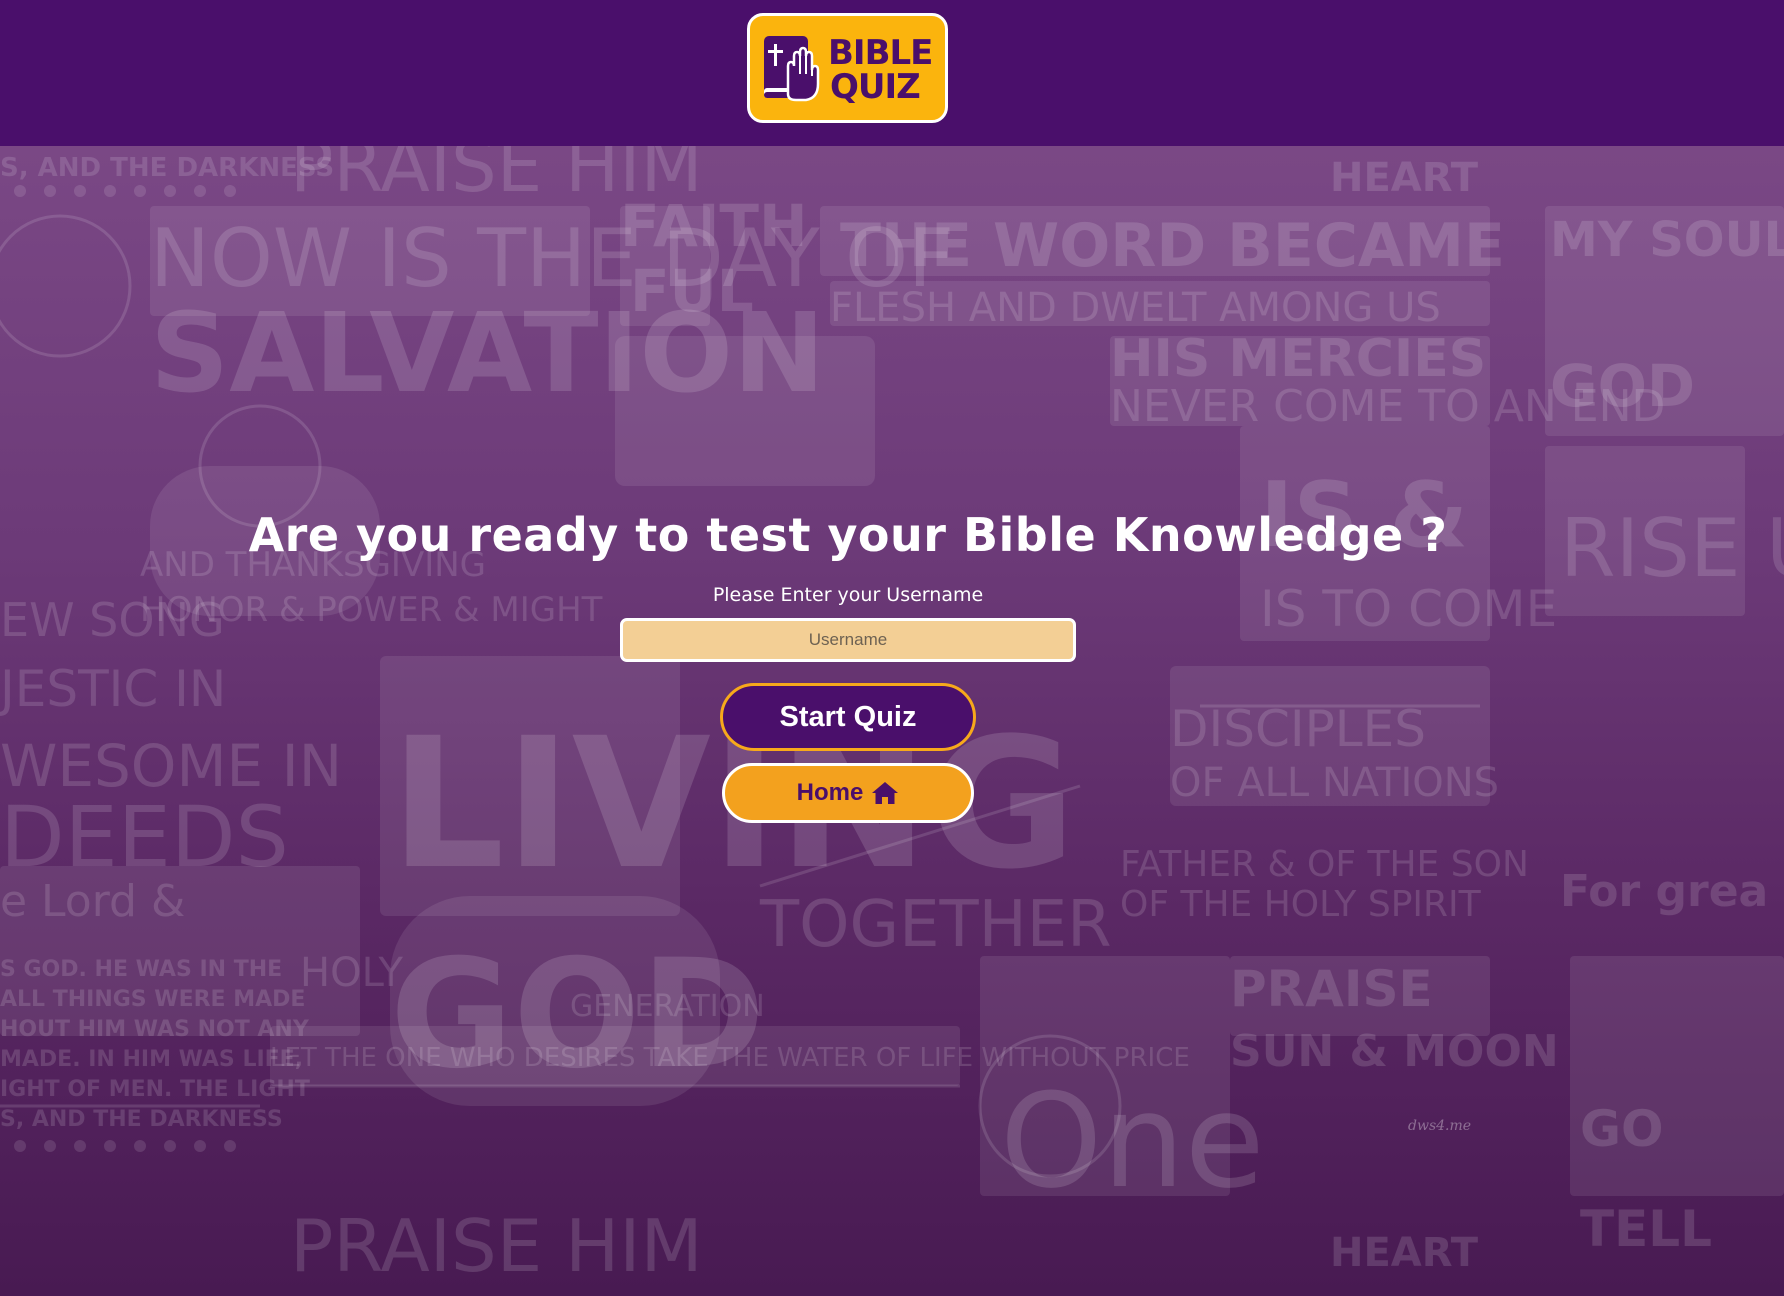  What do you see at coordinates (792, 69) in the screenshot?
I see `hand-on-bible-icon` at bounding box center [792, 69].